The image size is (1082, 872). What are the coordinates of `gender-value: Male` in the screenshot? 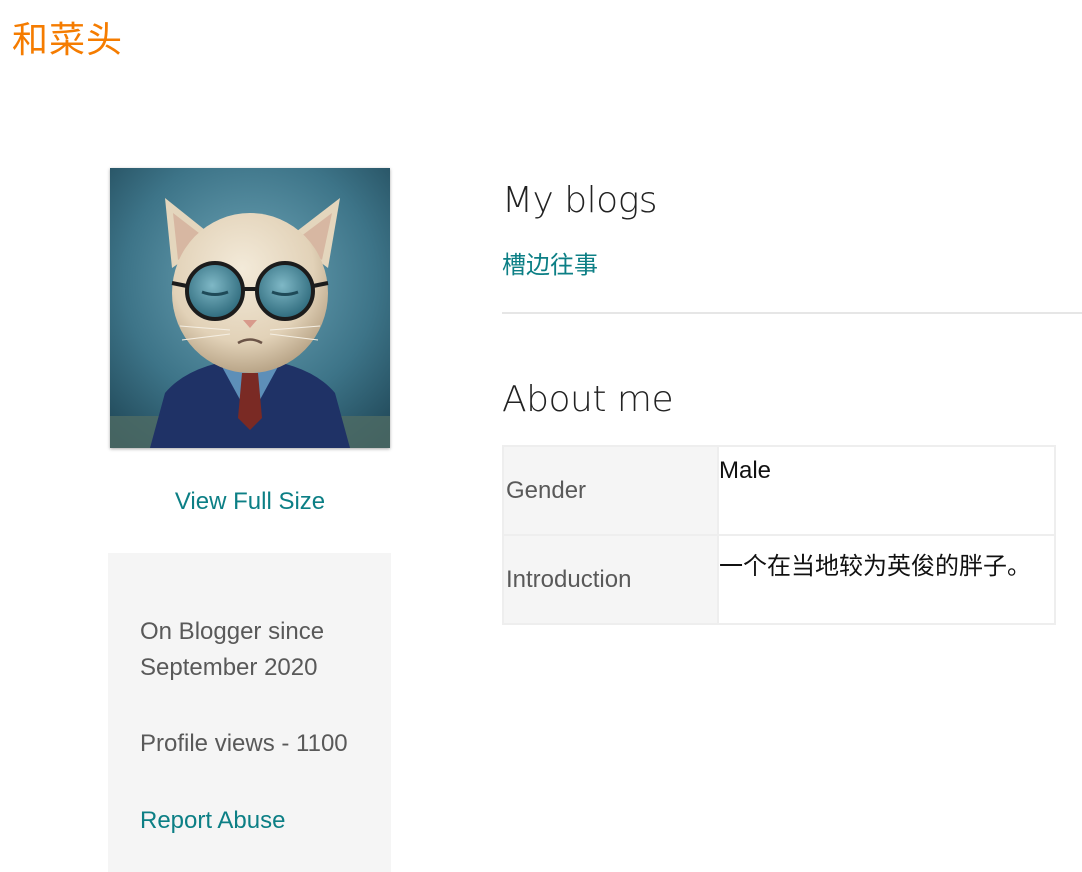 It's located at (886, 490).